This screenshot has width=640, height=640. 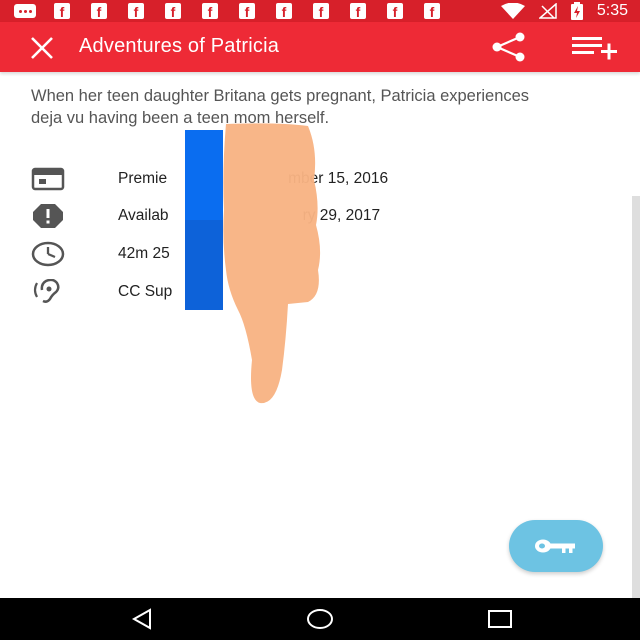 I want to click on system-navigation-bar, so click(x=320, y=619).